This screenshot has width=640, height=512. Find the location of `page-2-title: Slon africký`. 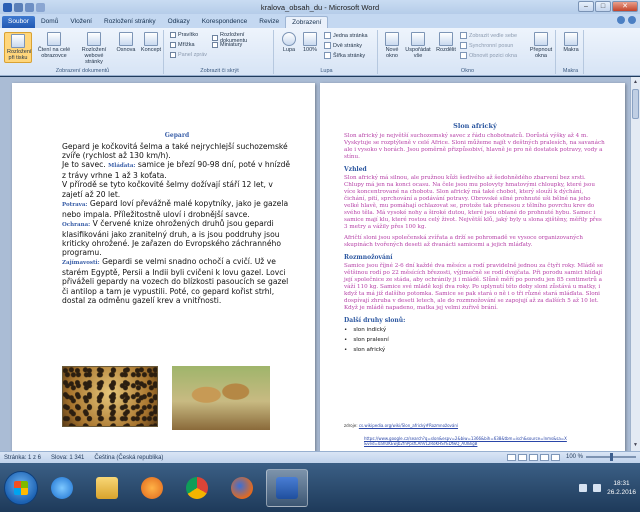

page-2-title: Slon africký is located at coordinates (475, 126).